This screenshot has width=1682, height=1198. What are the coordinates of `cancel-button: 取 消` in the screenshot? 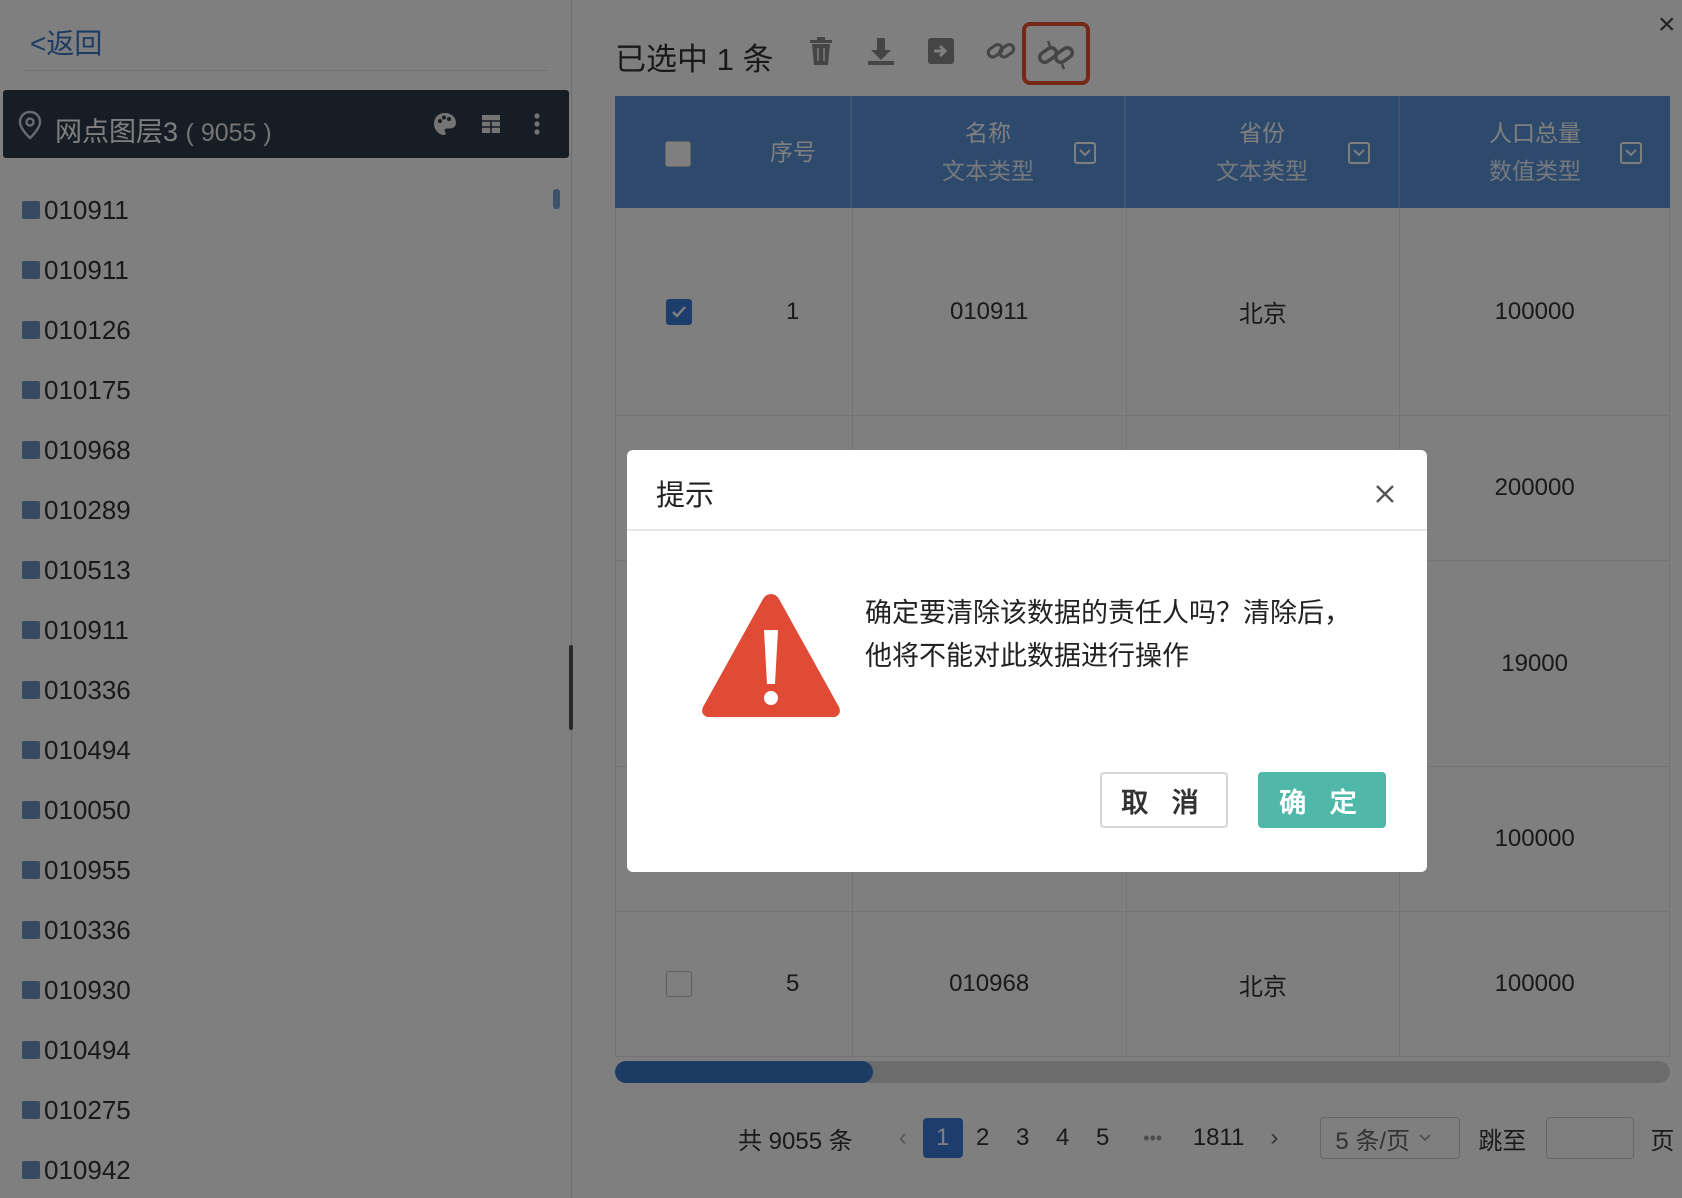 It's located at (1164, 800).